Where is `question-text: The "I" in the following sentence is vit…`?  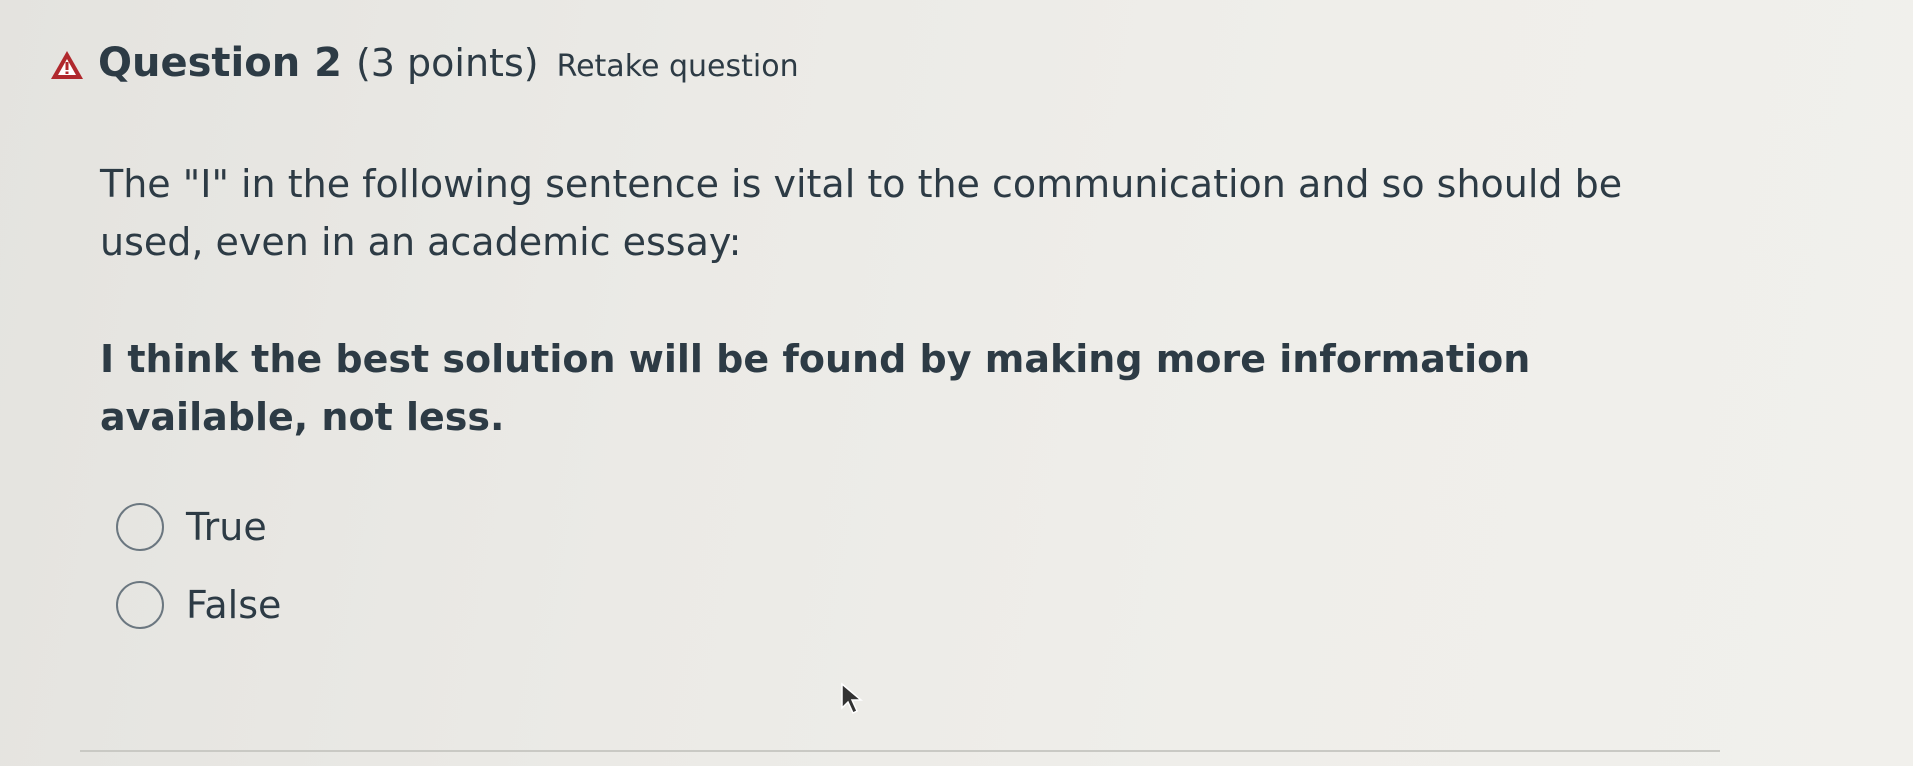
question-text: The "I" in the following sentence is vit… is located at coordinates (861, 213).